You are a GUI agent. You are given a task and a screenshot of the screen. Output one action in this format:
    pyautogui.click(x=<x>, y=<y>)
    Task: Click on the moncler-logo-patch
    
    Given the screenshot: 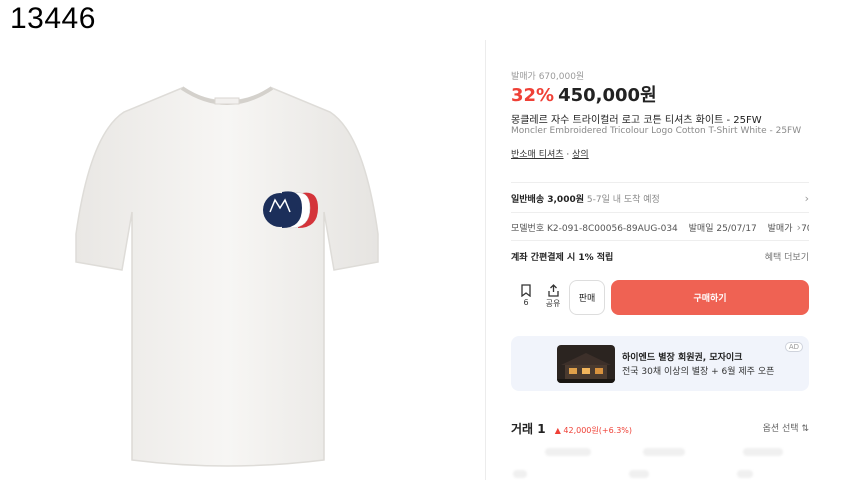 What is the action you would take?
    pyautogui.click(x=290, y=210)
    